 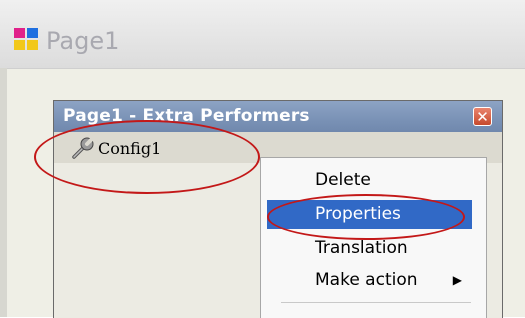 I want to click on menu-item-make-action: Make action ▶, so click(x=369, y=280).